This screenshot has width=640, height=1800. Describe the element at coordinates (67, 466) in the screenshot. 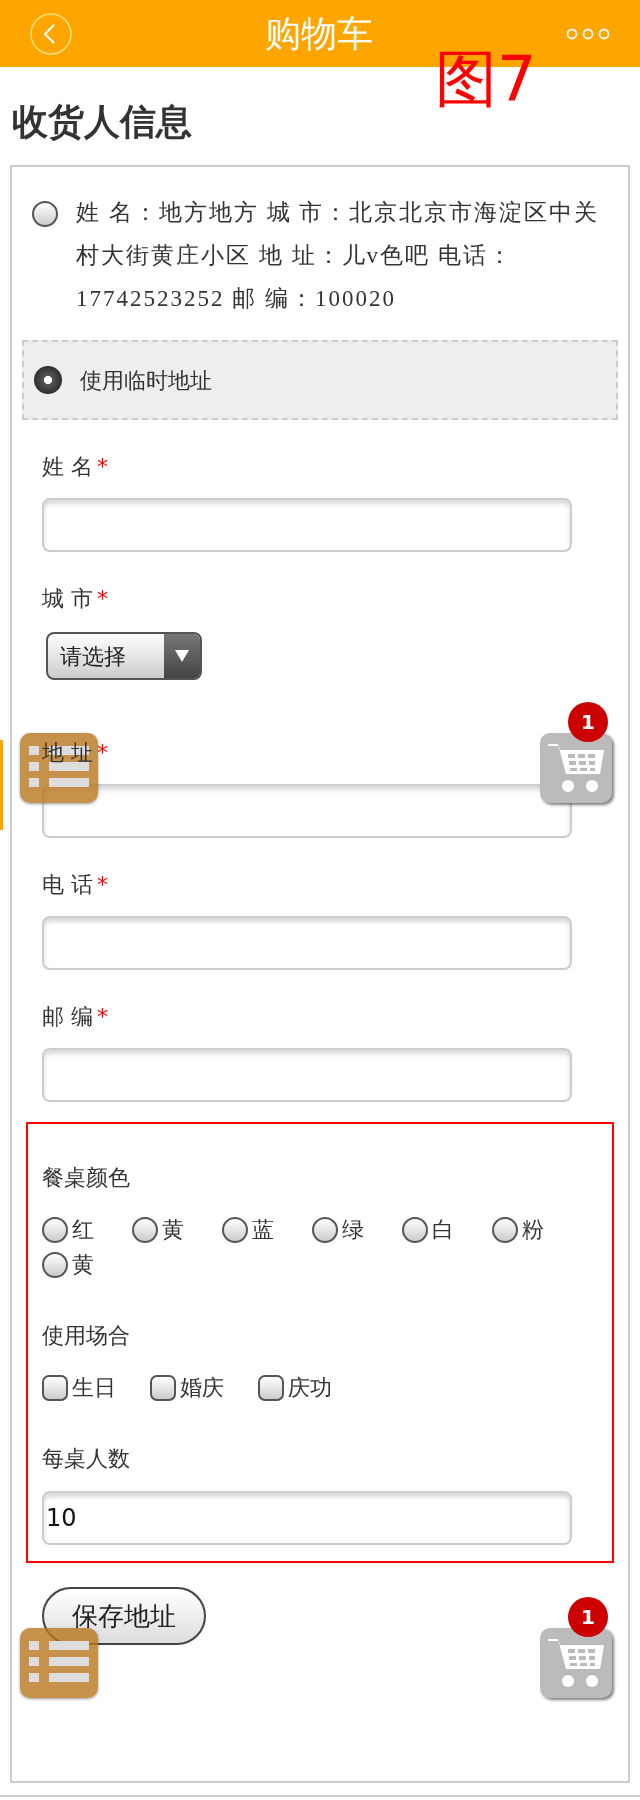

I see `field-label: 姓 名` at that location.